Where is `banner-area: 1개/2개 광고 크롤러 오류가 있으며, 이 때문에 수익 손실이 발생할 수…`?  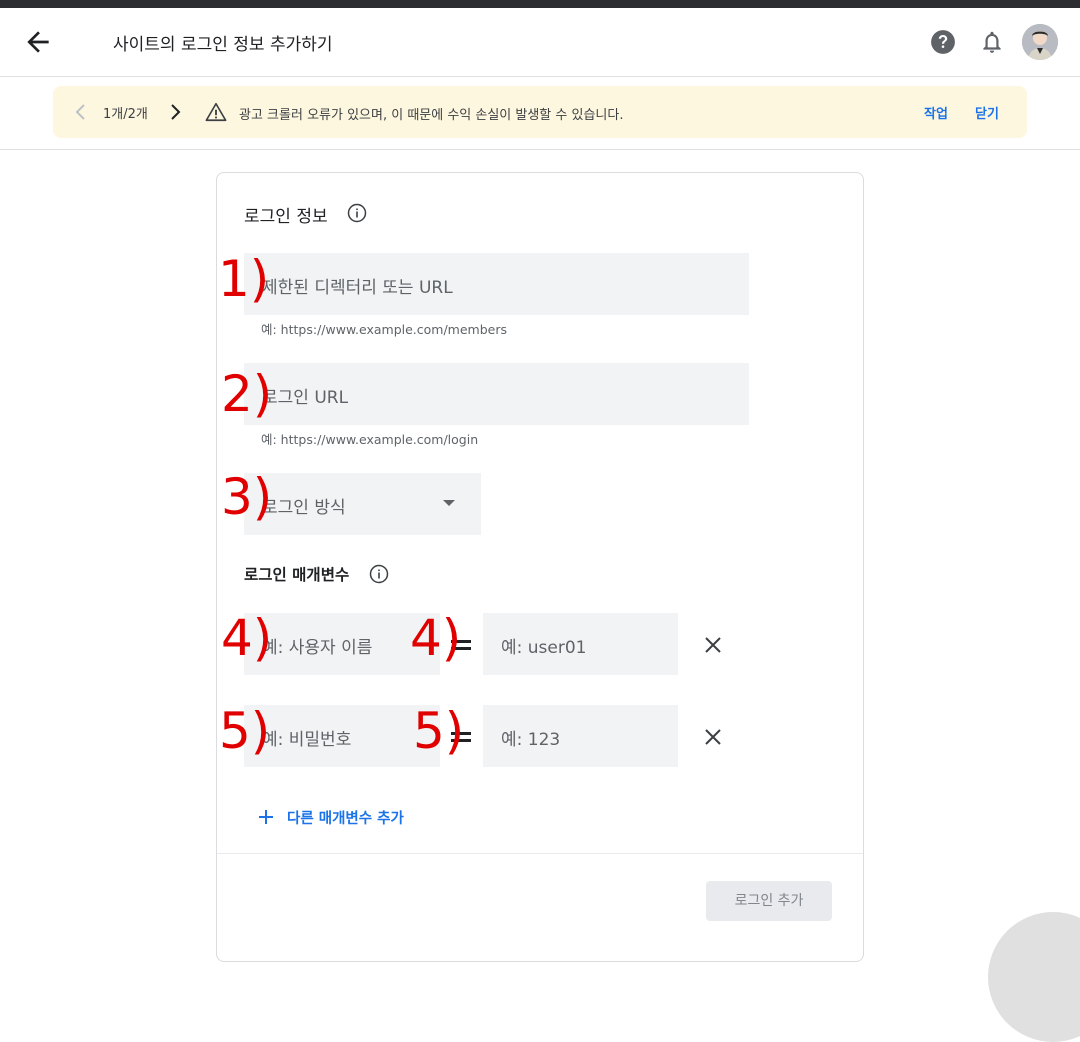 banner-area: 1개/2개 광고 크롤러 오류가 있으며, 이 때문에 수익 손실이 발생할 수… is located at coordinates (540, 113).